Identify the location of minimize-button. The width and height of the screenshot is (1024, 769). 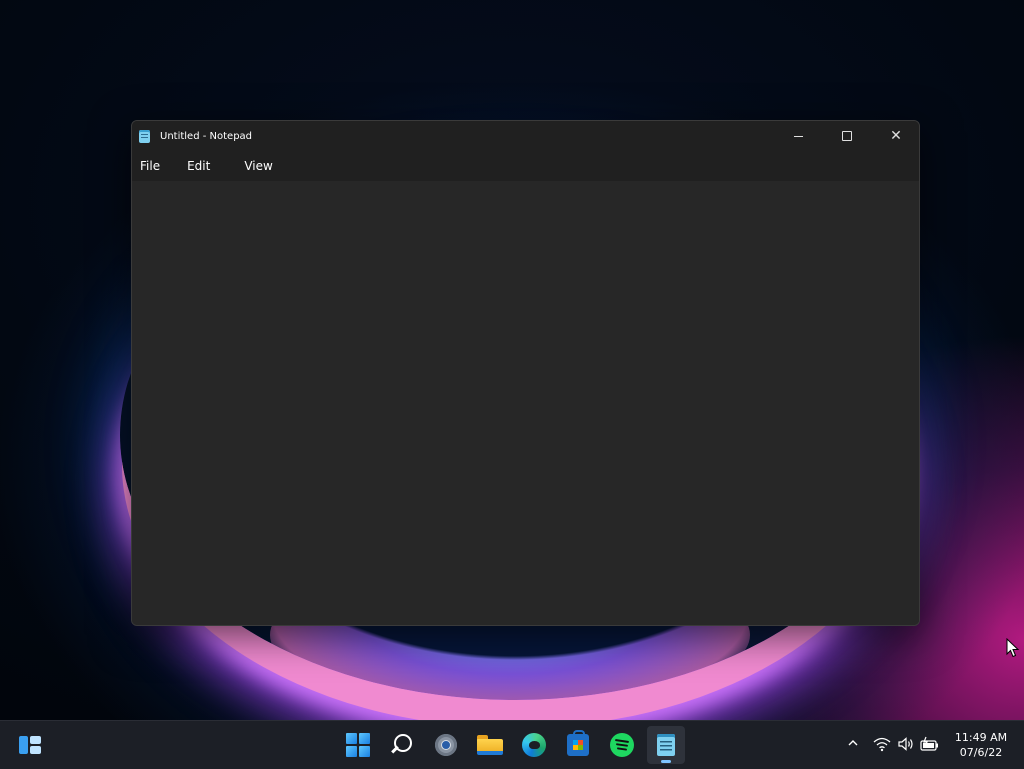
(798, 136).